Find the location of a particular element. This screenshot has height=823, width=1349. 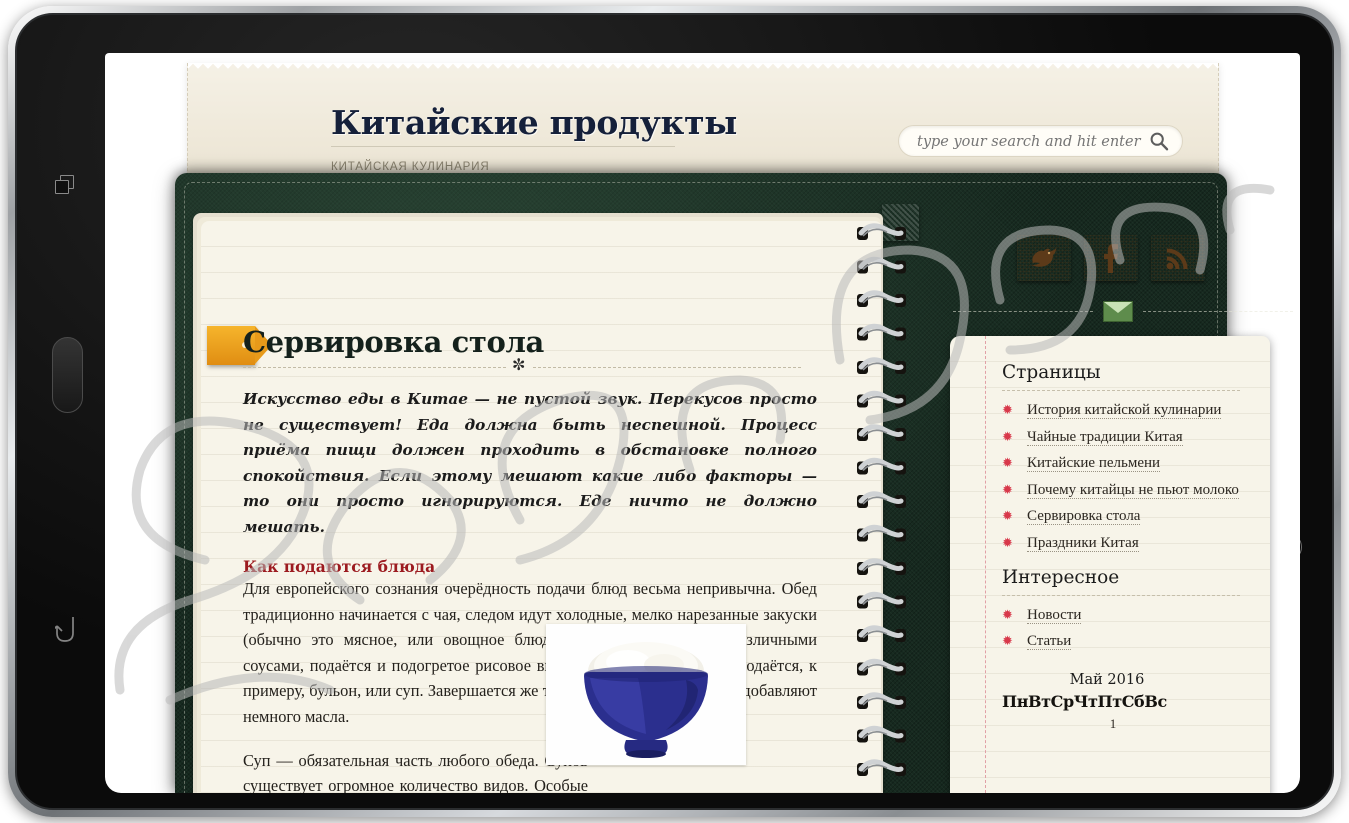

list-item: ✹ Сервировка стола is located at coordinates (1128, 516).